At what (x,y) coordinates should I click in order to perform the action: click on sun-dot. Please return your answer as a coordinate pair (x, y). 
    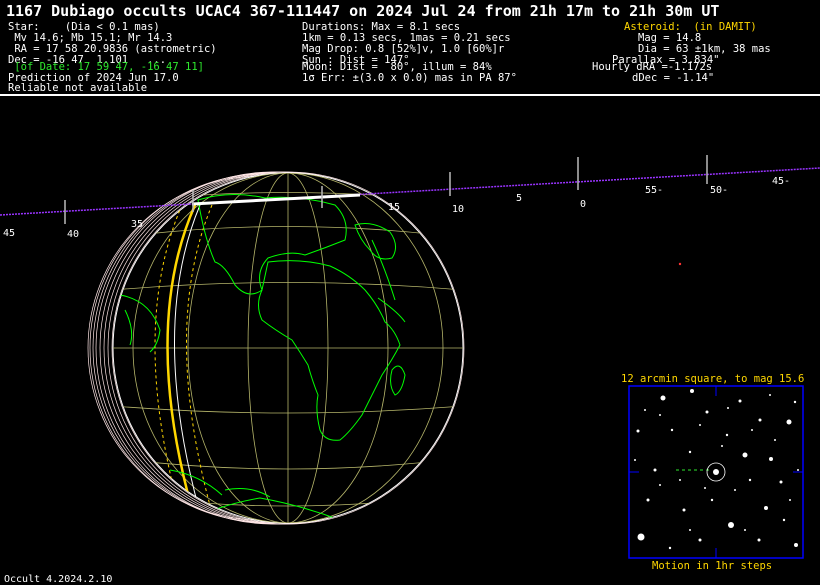
    Looking at the image, I should click on (680, 264).